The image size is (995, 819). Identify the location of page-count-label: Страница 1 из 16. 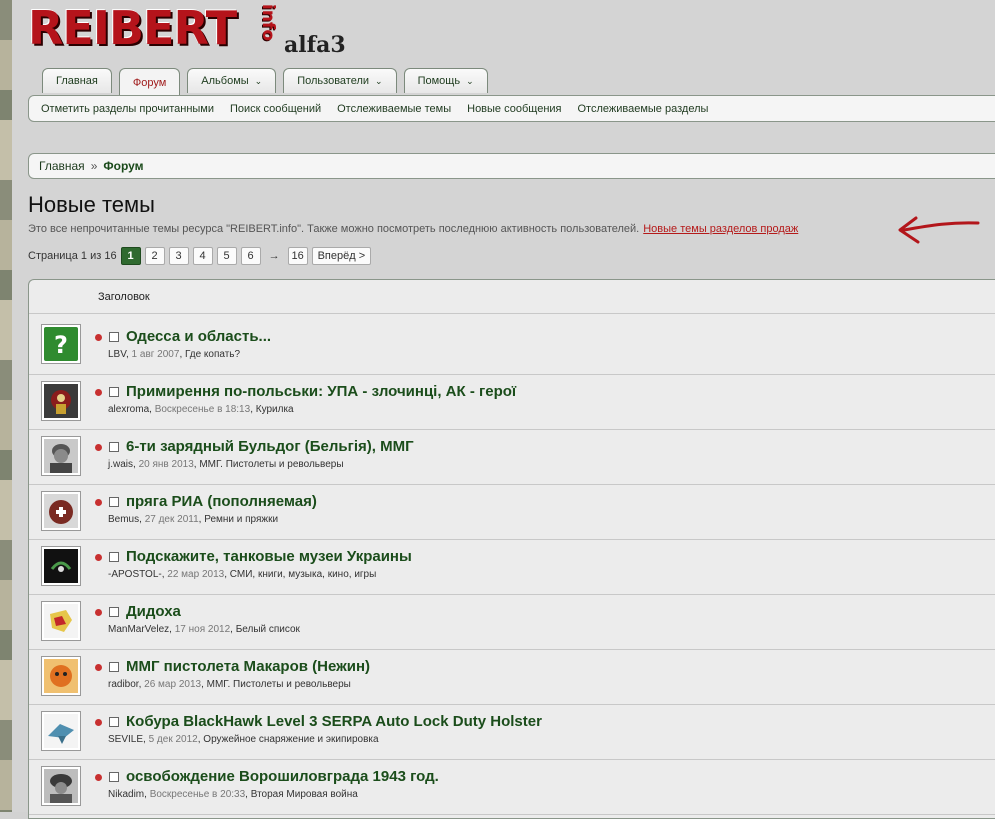
(72, 256).